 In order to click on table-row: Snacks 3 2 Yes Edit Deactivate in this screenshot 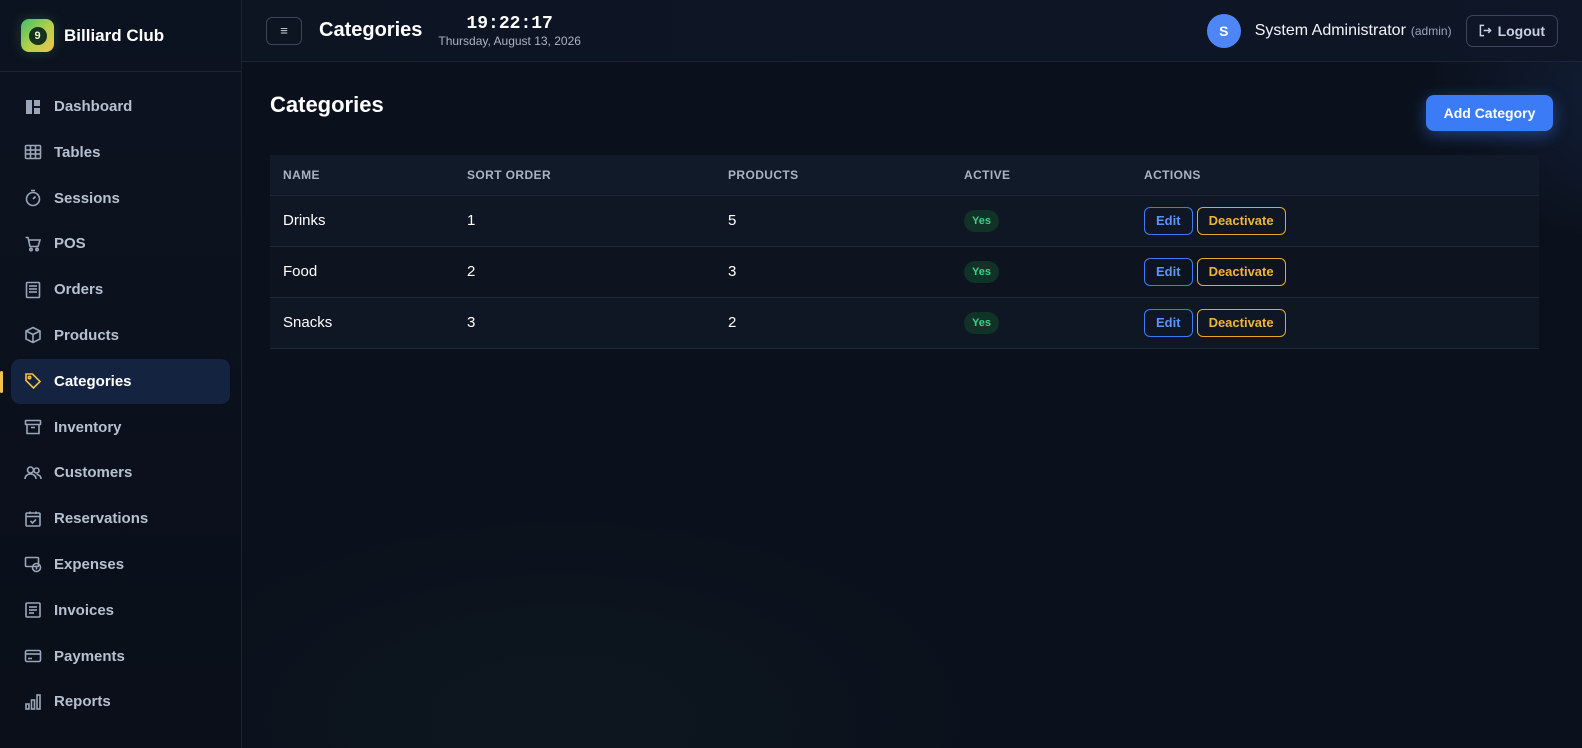, I will do `click(904, 323)`.